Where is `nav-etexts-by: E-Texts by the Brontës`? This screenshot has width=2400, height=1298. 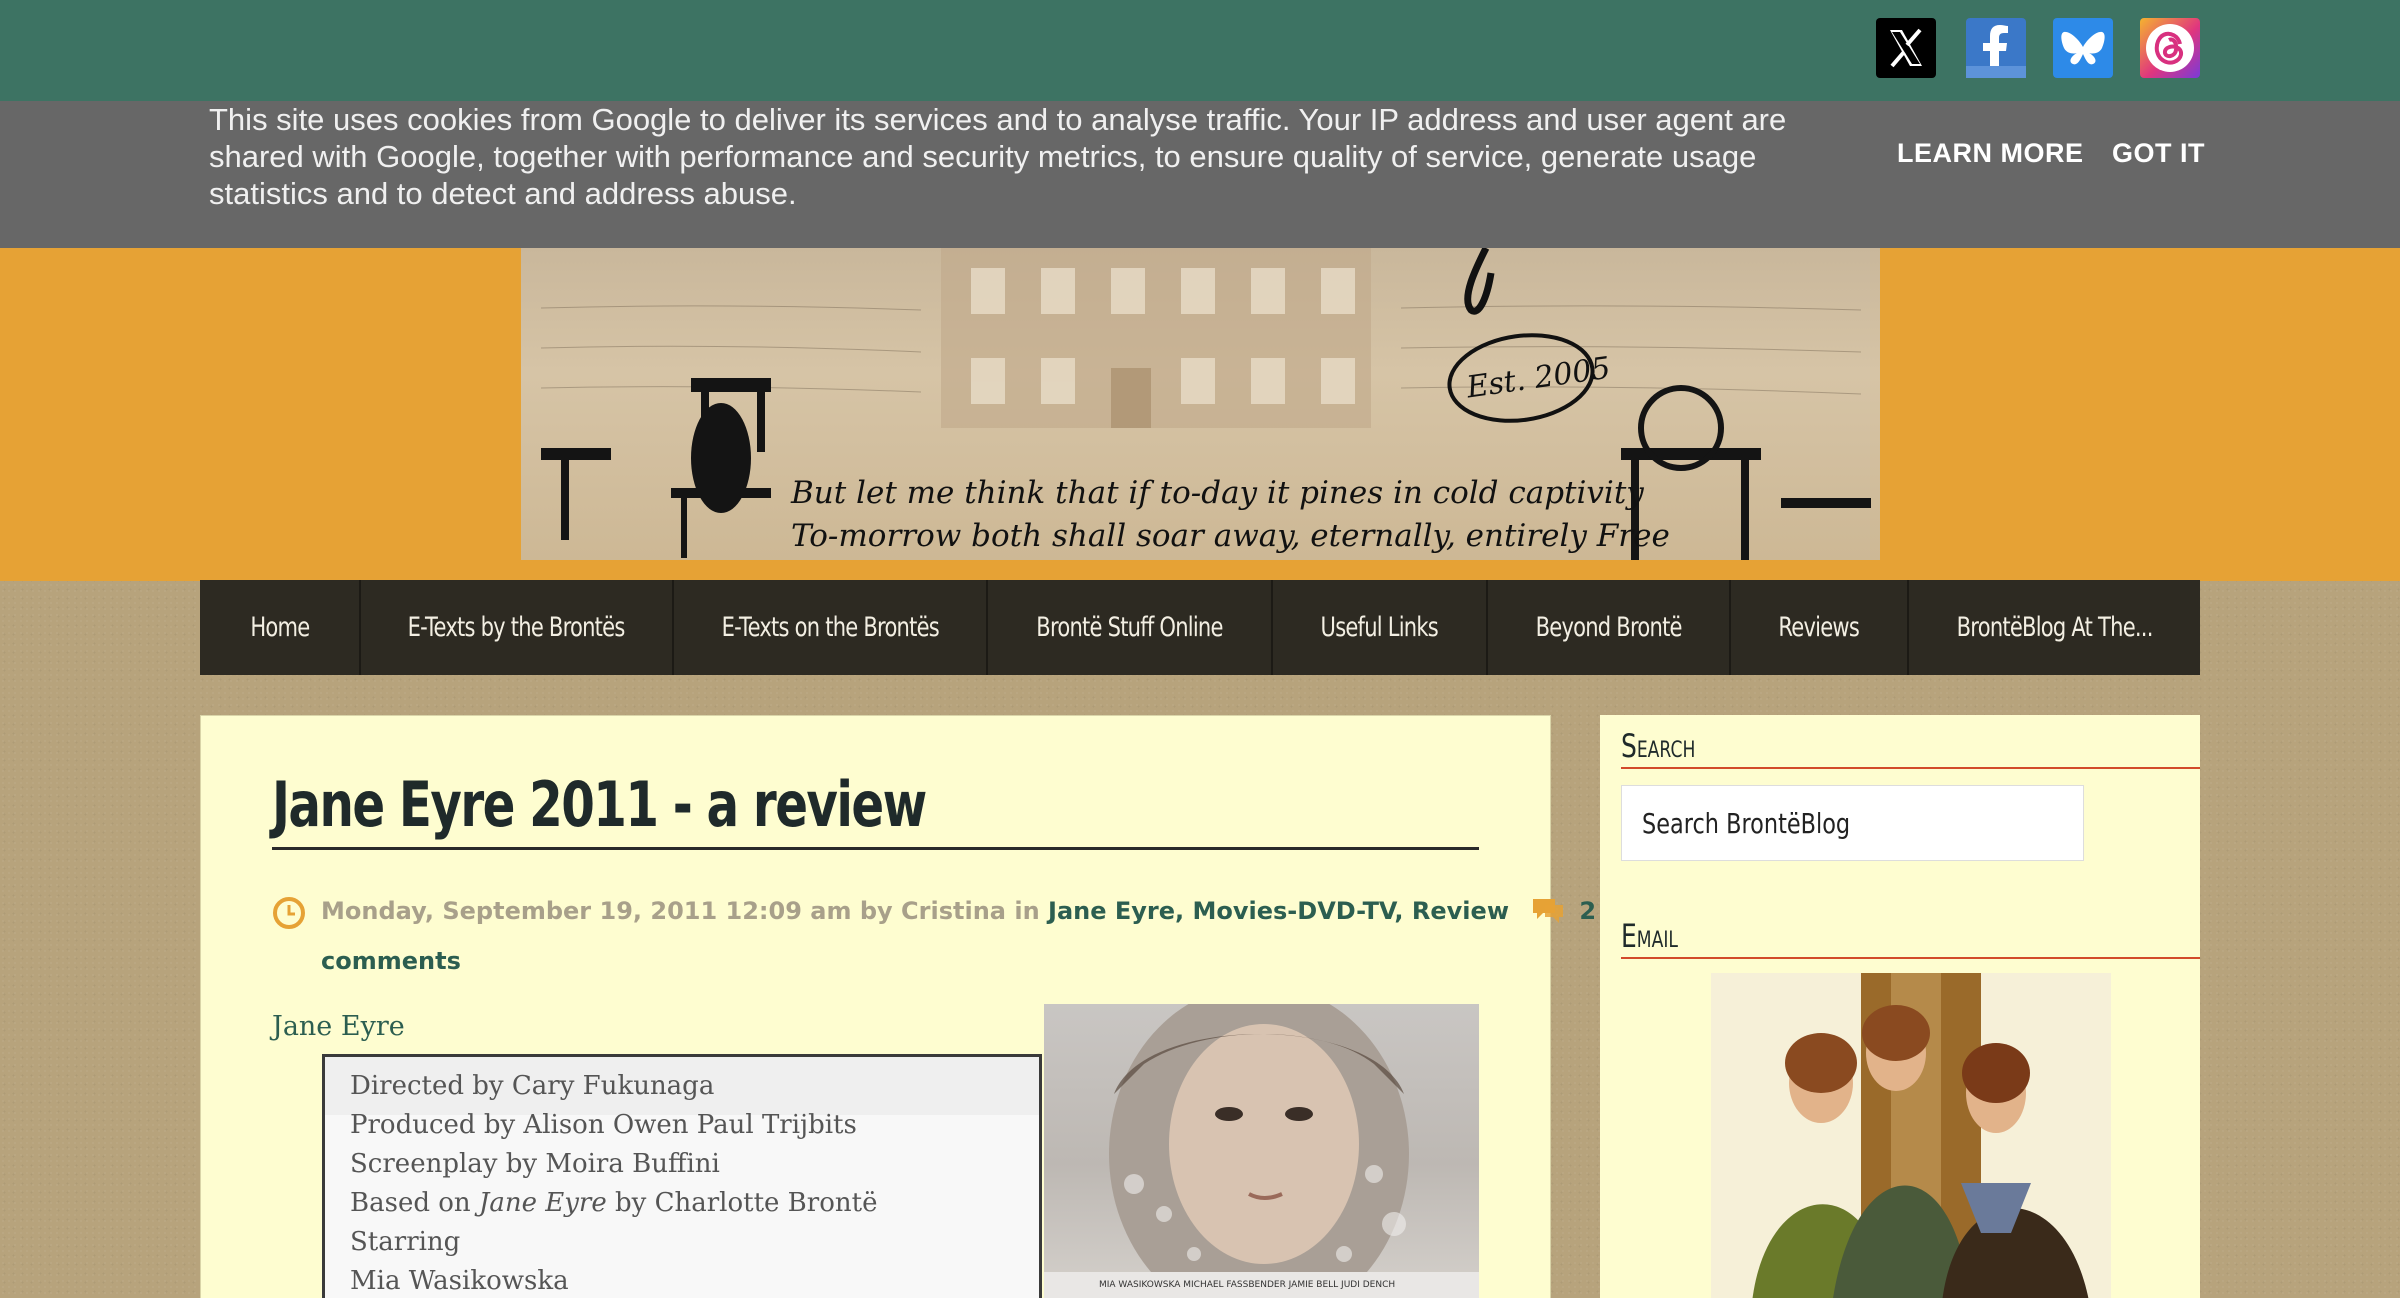 nav-etexts-by: E-Texts by the Brontës is located at coordinates (517, 627).